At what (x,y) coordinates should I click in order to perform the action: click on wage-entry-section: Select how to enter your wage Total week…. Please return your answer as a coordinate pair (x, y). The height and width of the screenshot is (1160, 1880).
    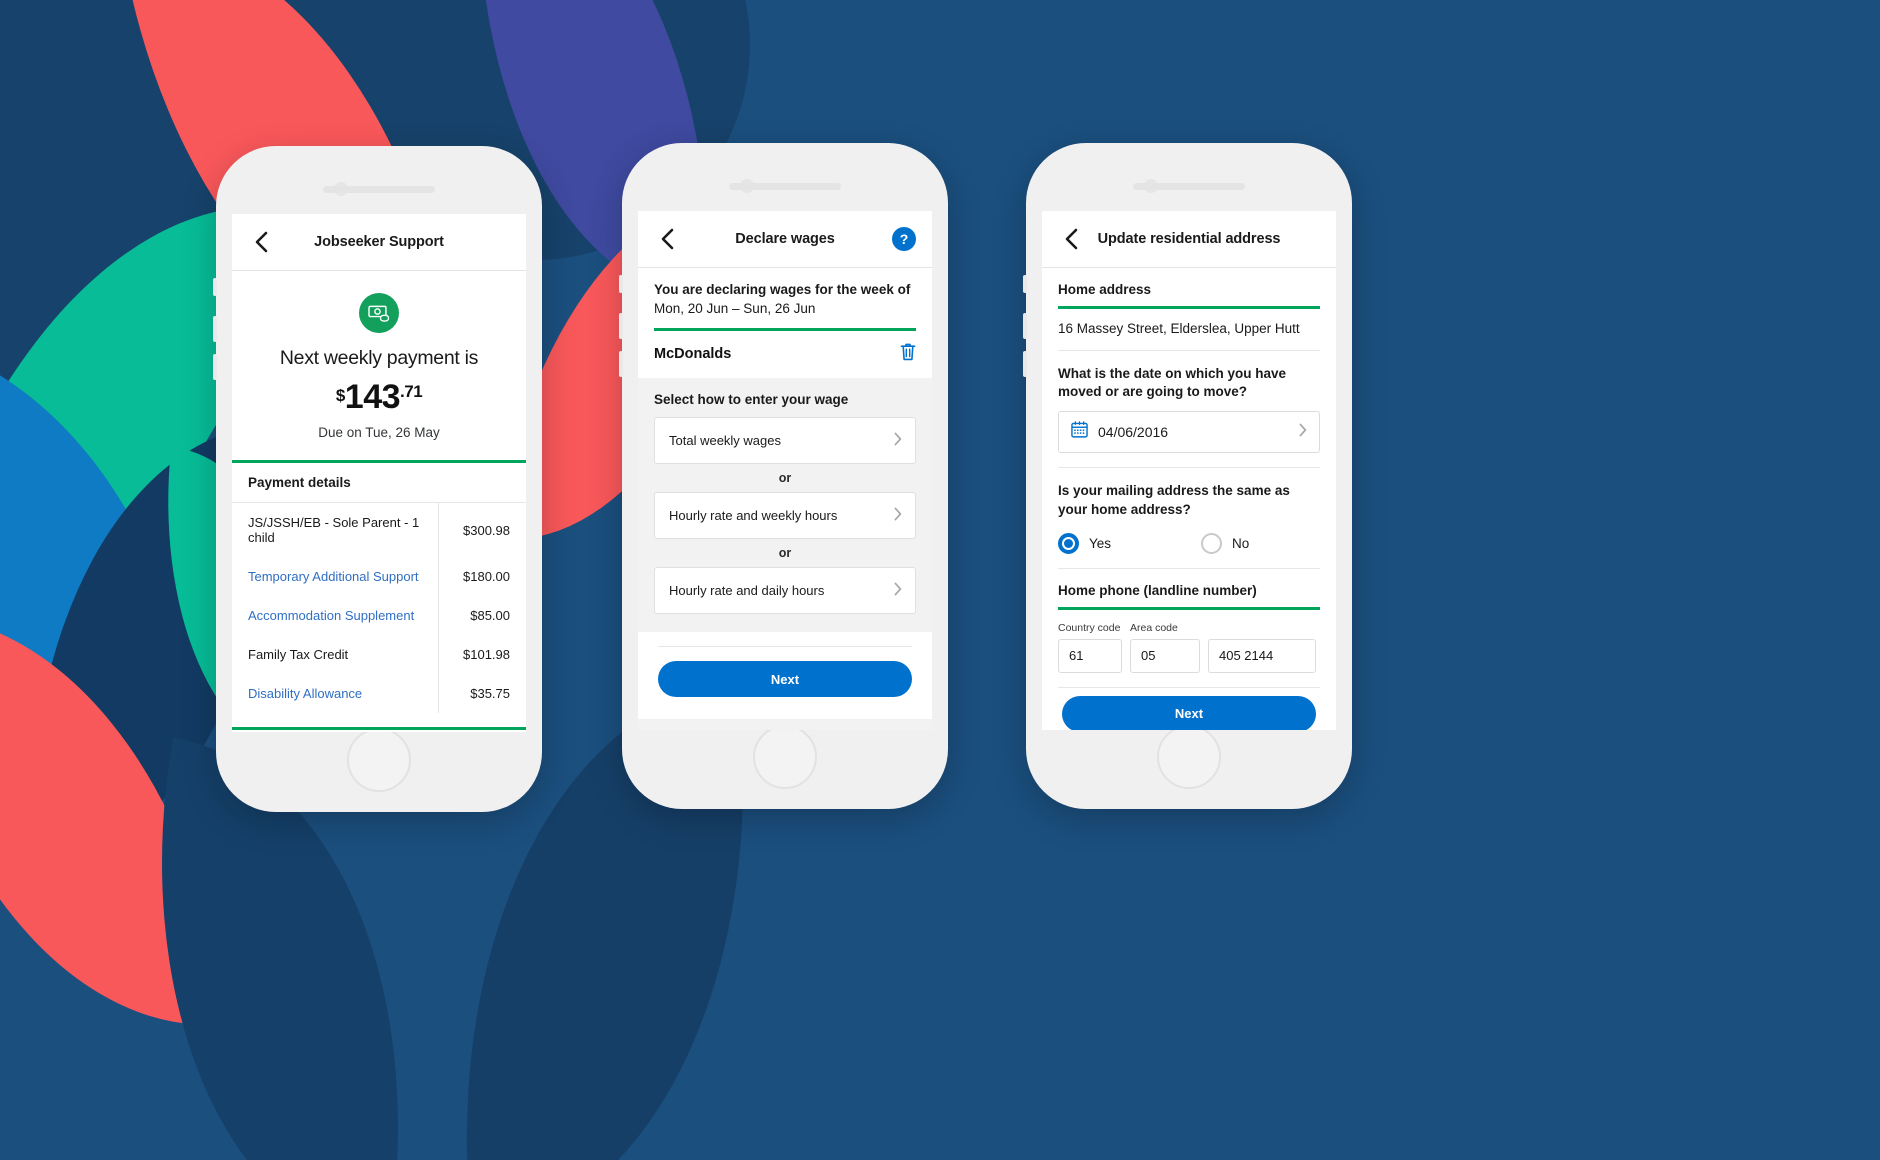
    Looking at the image, I should click on (785, 505).